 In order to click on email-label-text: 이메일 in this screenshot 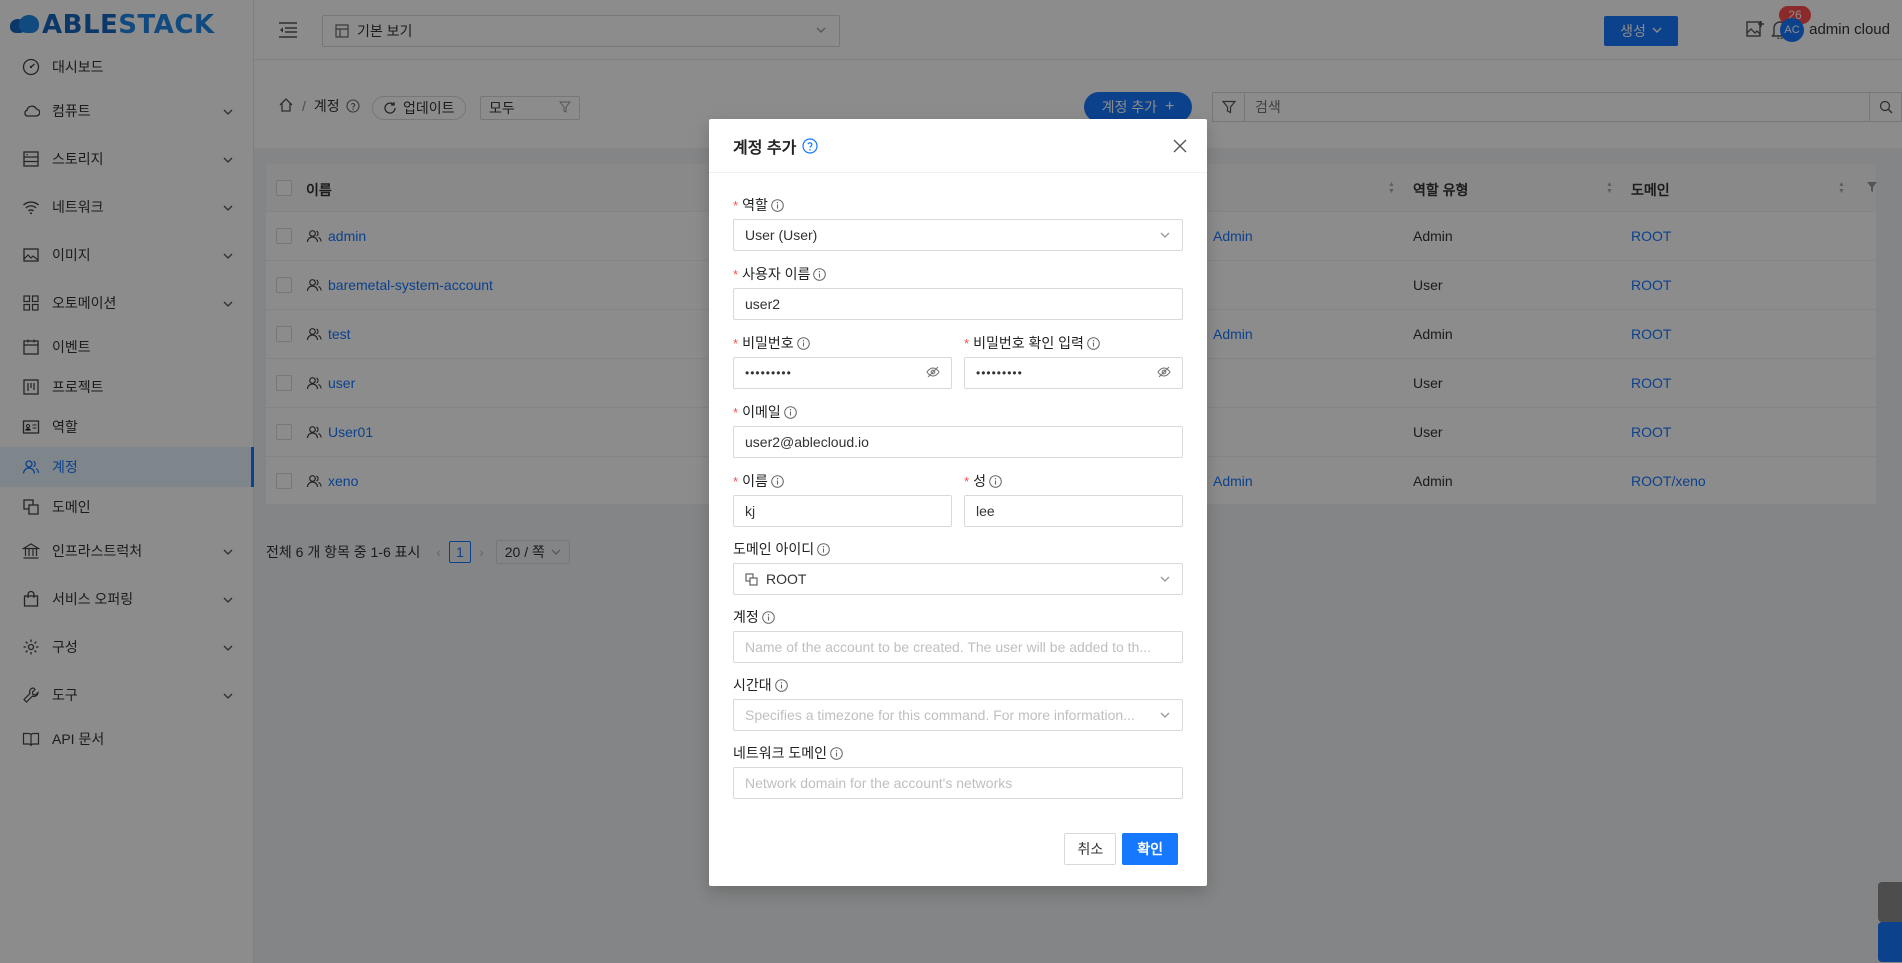, I will do `click(761, 412)`.